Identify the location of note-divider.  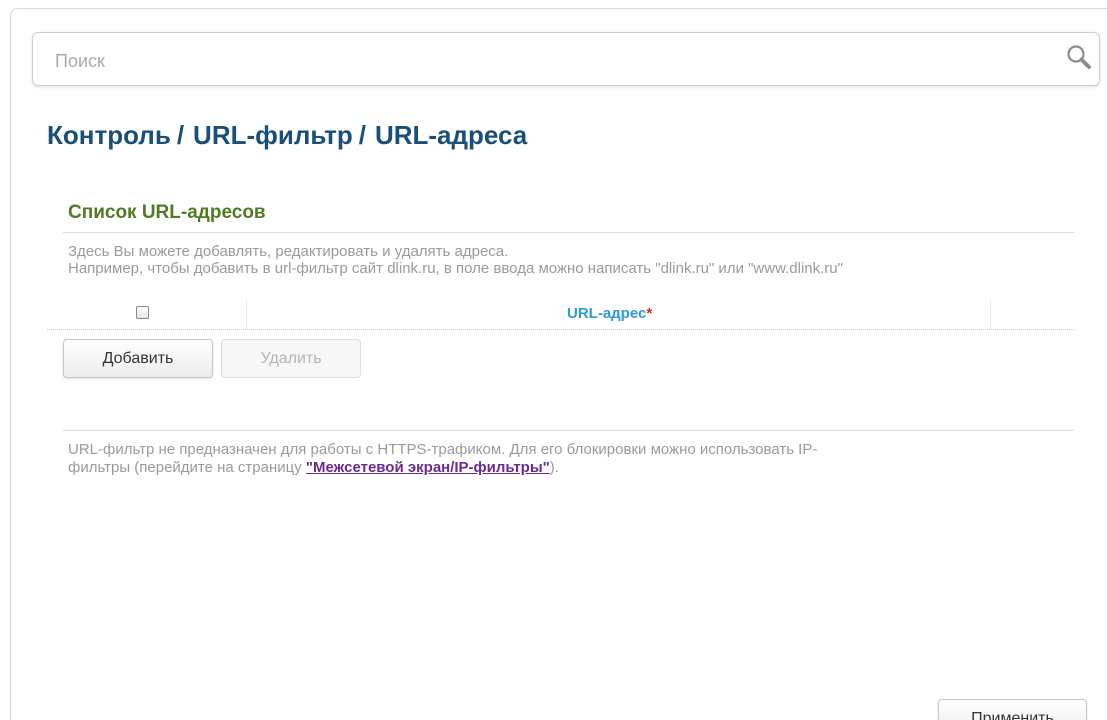
(568, 430).